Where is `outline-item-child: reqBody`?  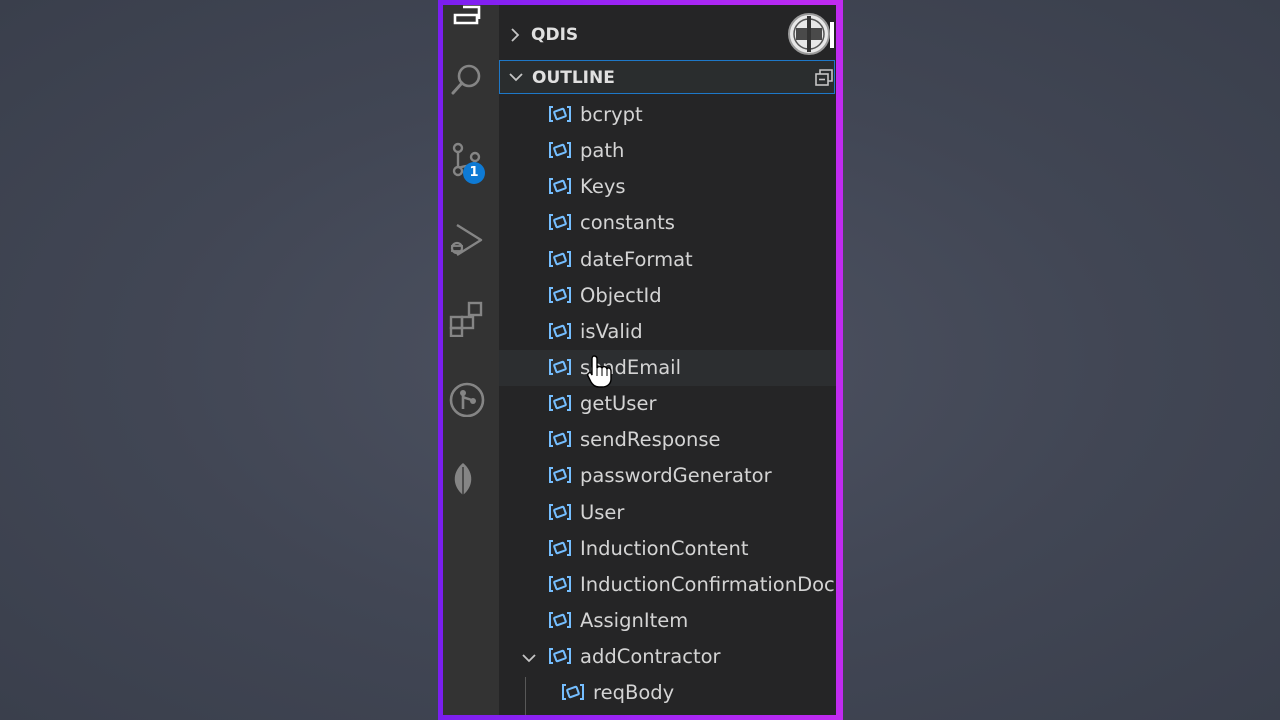
outline-item-child: reqBody is located at coordinates (667, 693).